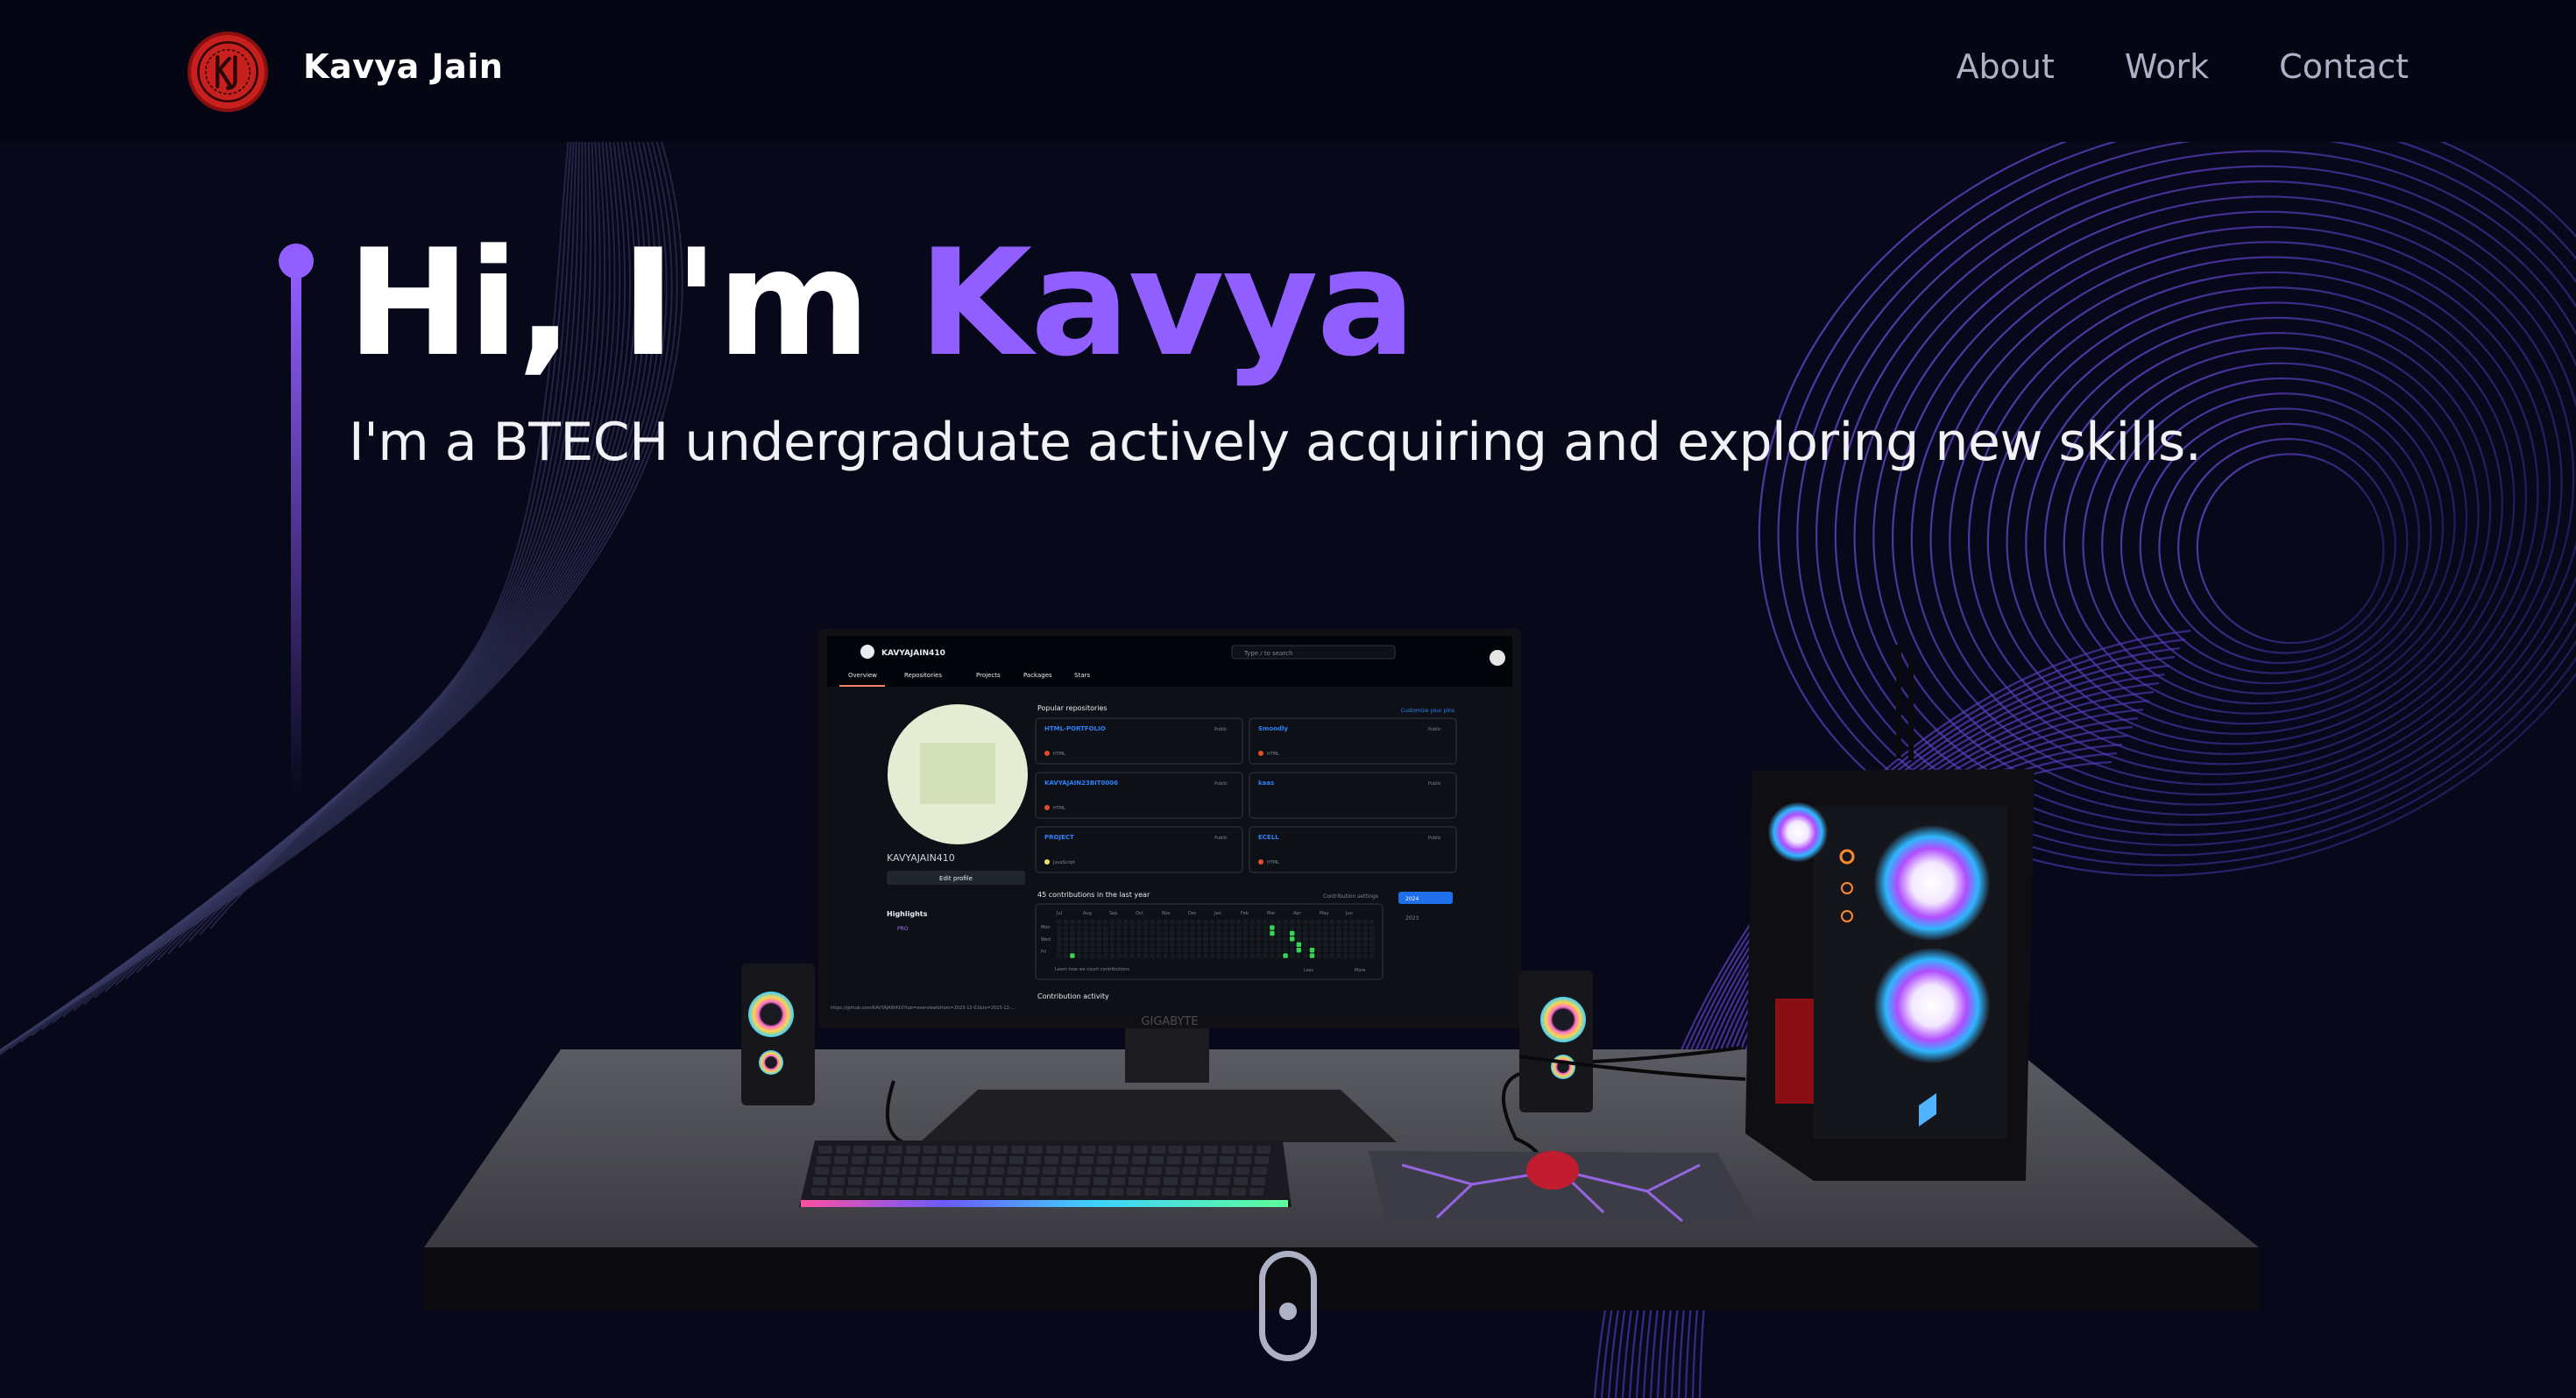  Describe the element at coordinates (1268, 837) in the screenshot. I see `gh-repo-name: ECELL` at that location.